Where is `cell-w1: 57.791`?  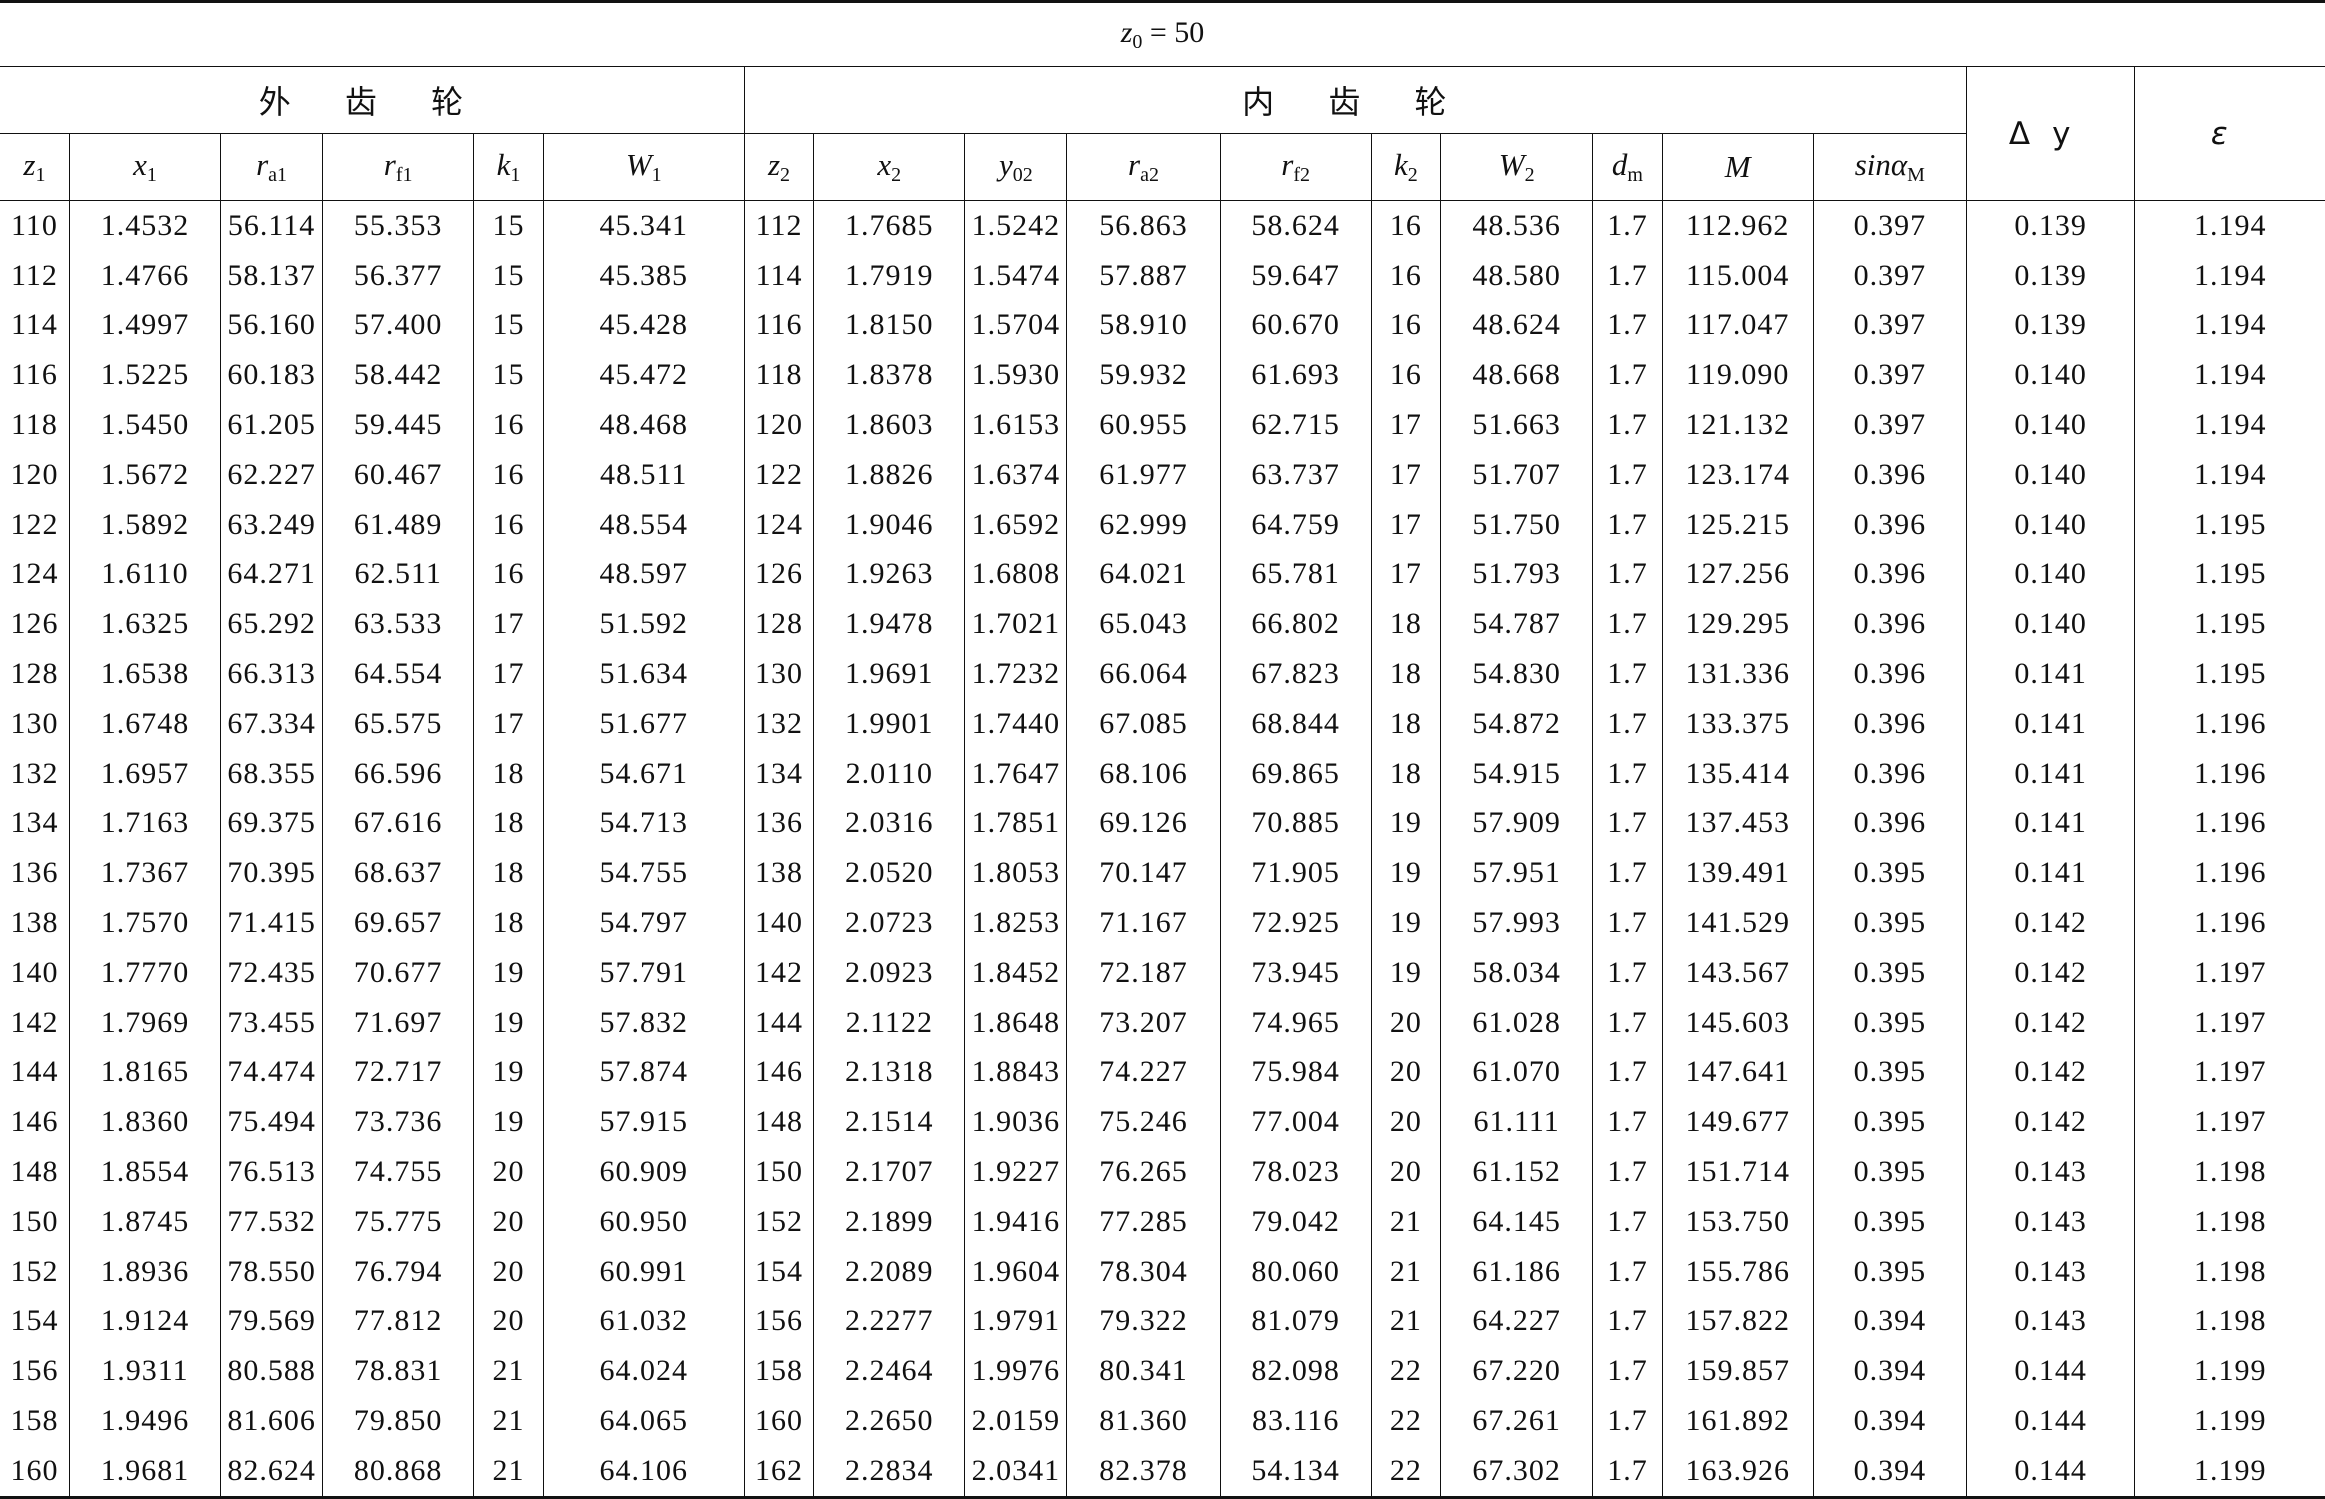
cell-w1: 57.791 is located at coordinates (644, 972).